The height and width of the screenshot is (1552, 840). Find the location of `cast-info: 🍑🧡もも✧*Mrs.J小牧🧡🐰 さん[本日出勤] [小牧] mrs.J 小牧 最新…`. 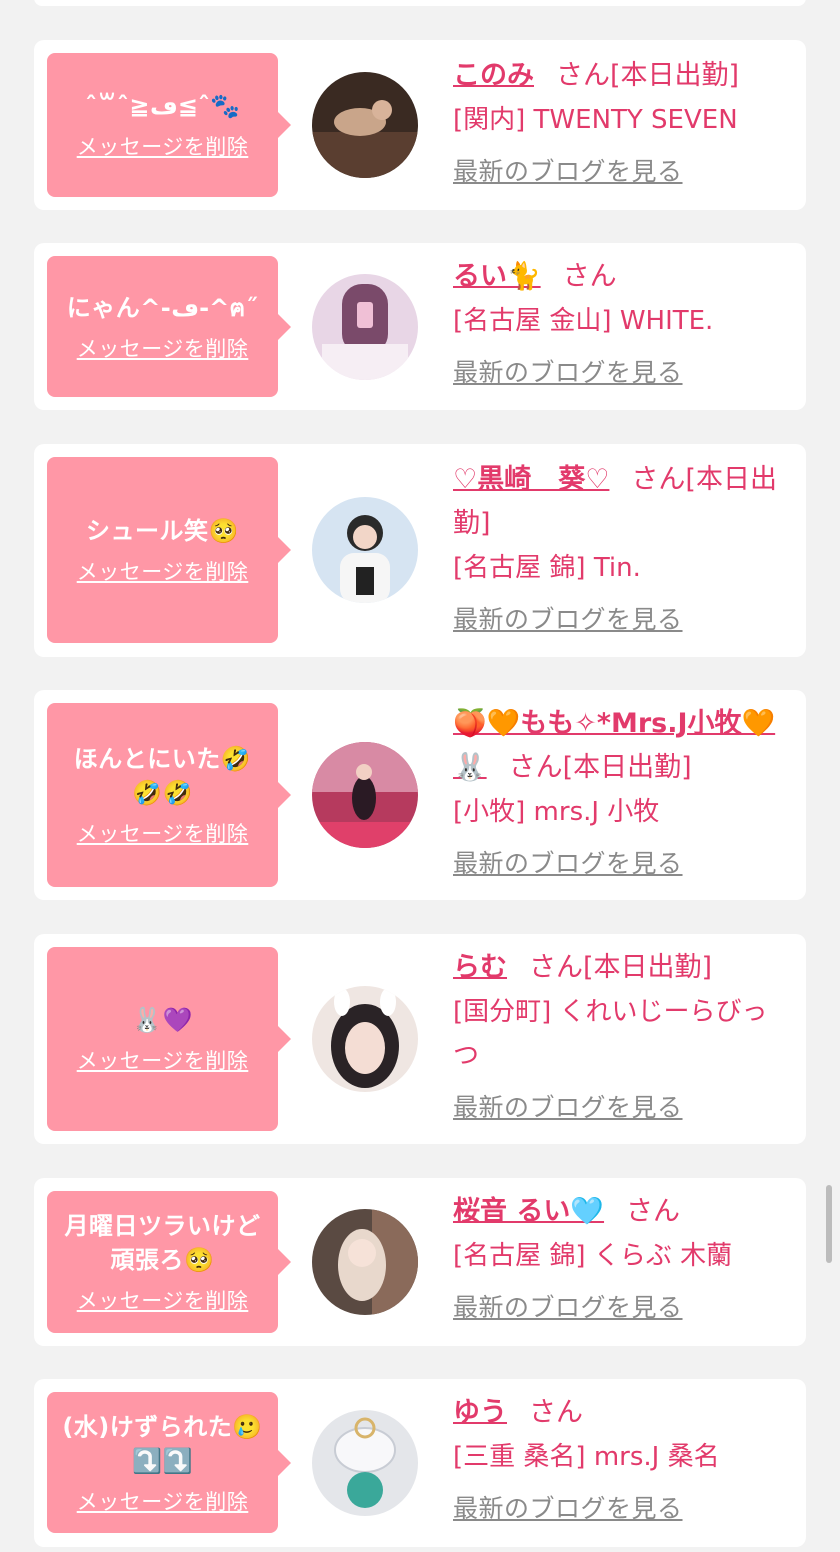

cast-info: 🍑🧡もも✧*Mrs.J小牧🧡🐰 さん[本日出勤] [小牧] mrs.J 小牧 最新… is located at coordinates (621, 791).